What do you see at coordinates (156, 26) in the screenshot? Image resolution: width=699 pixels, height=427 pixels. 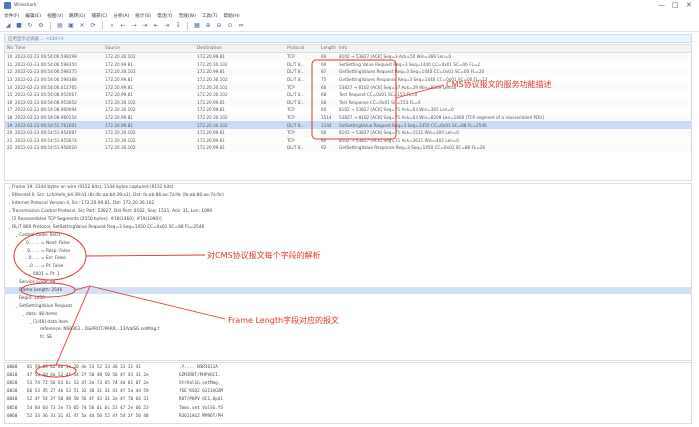 I see `first-icon: ⇤` at bounding box center [156, 26].